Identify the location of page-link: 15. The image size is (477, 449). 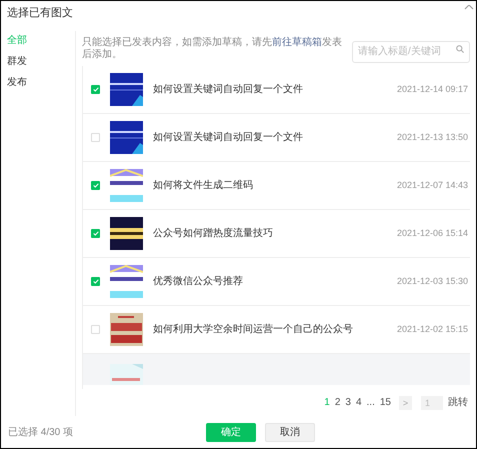
(385, 402).